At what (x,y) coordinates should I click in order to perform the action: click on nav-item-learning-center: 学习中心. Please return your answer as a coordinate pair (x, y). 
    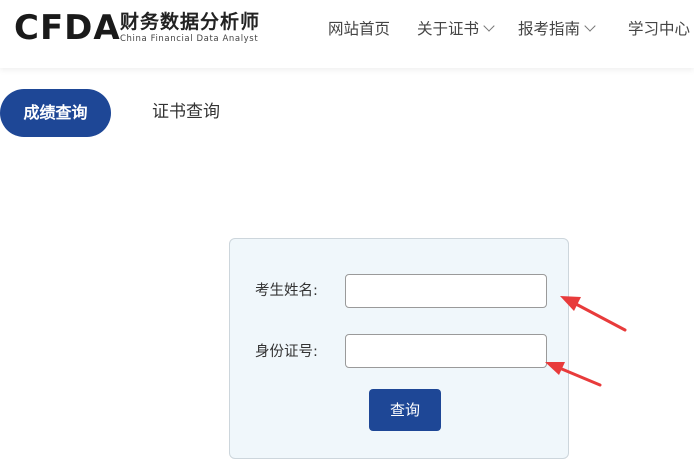
    Looking at the image, I should click on (659, 29).